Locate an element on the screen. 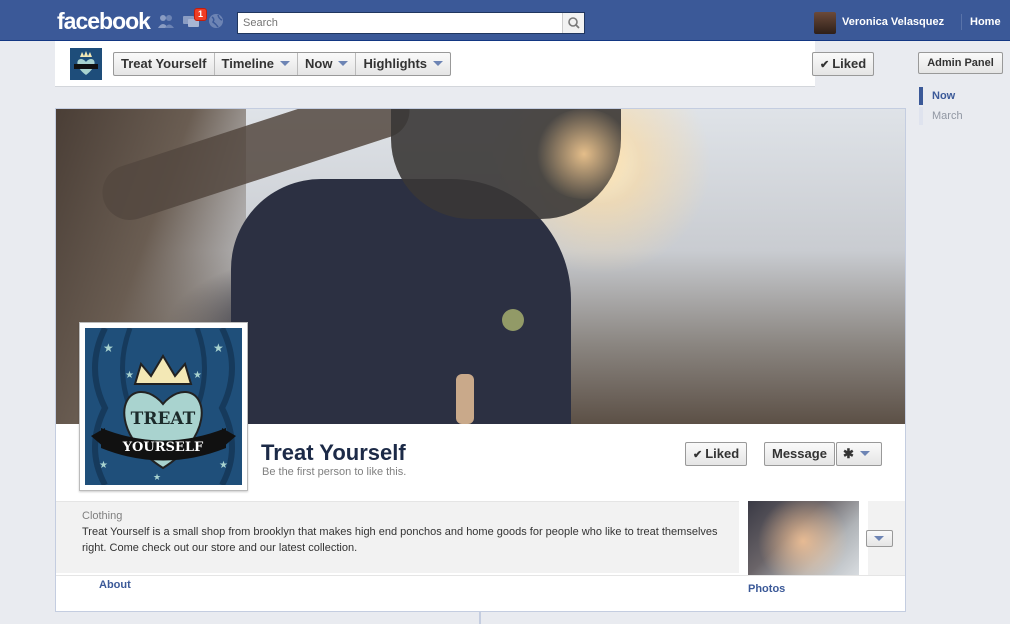  facebook-logo: facebook is located at coordinates (104, 21).